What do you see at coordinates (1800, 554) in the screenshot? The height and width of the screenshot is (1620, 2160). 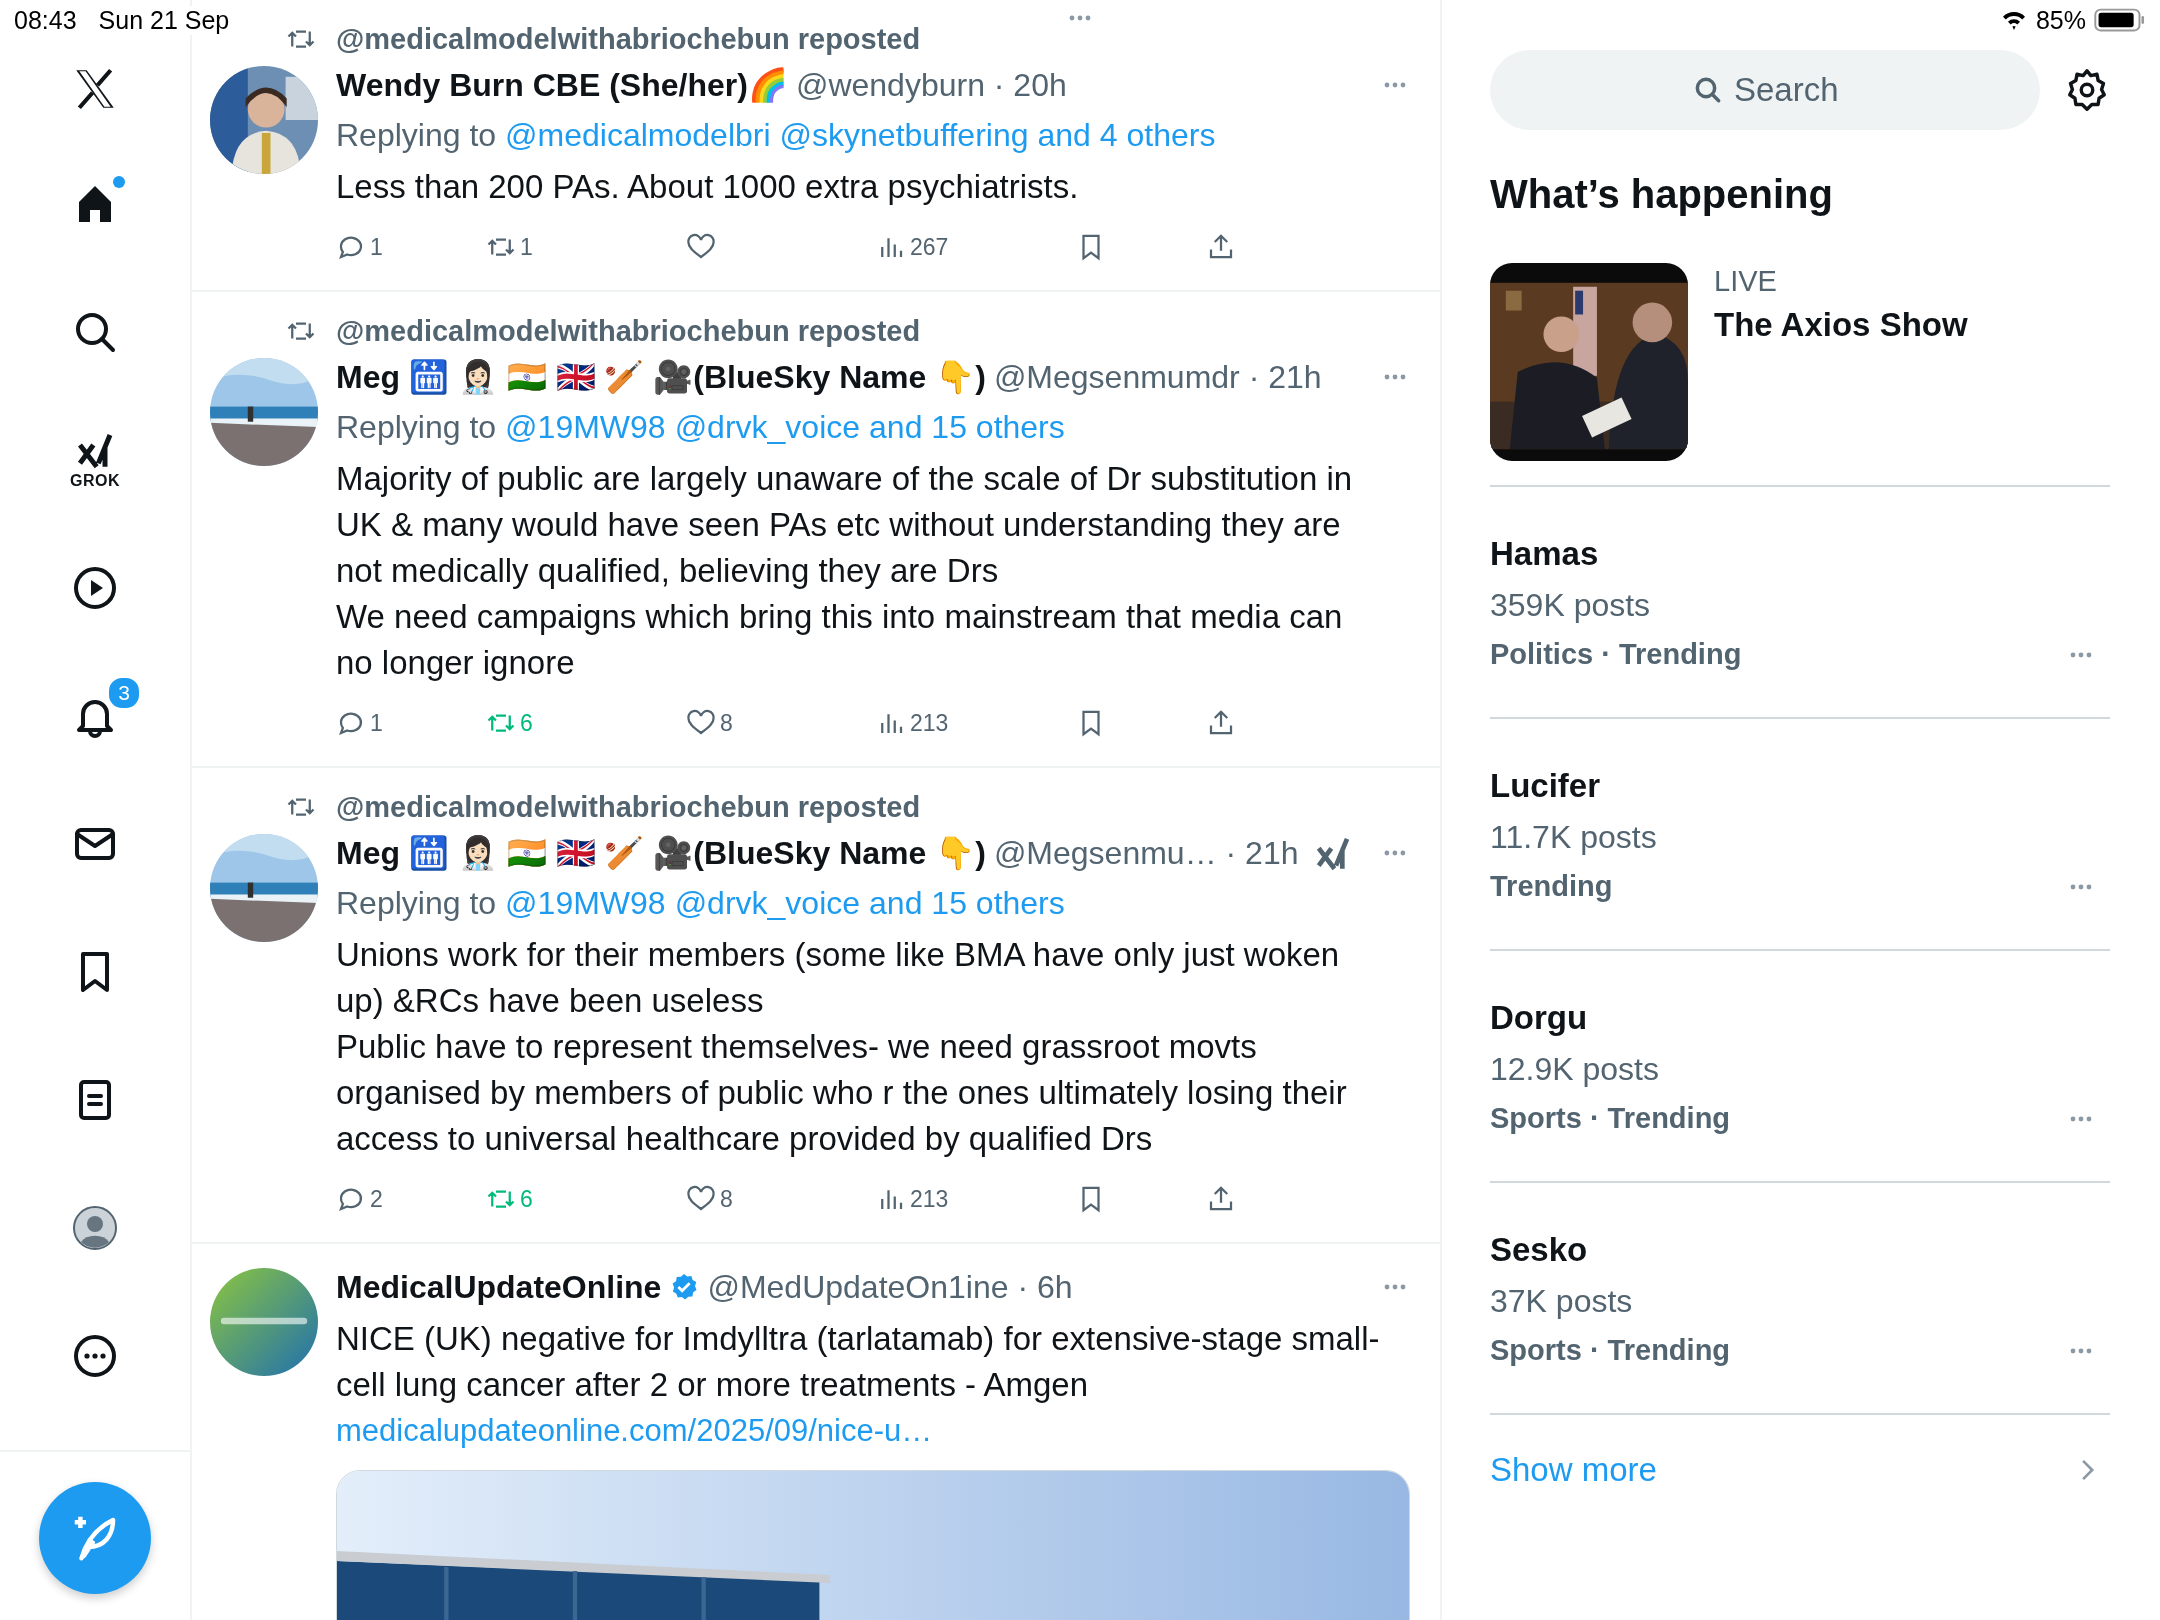 I see `trend-name: Hamas` at bounding box center [1800, 554].